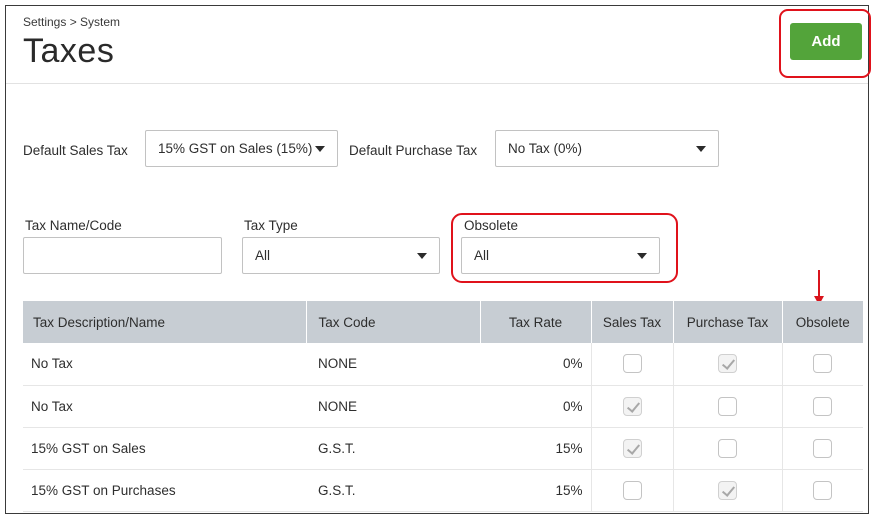 This screenshot has height=517, width=873. I want to click on tax-name-code-label: Tax Name/Code, so click(73, 225).